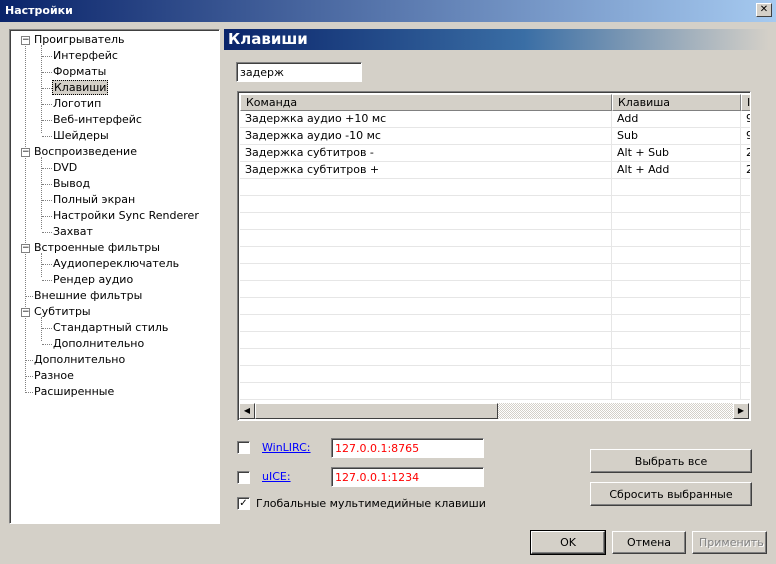  I want to click on tree-item-dvd: DVD, so click(65, 168).